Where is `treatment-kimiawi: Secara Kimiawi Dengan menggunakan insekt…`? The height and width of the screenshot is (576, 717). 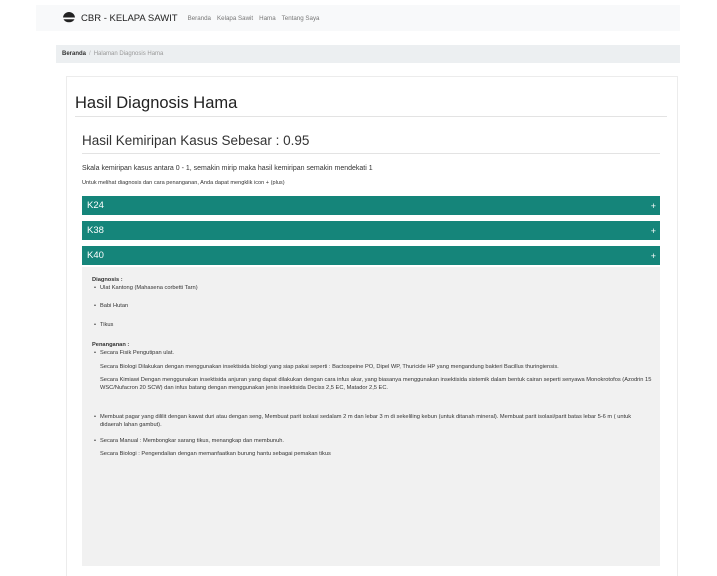
treatment-kimiawi: Secara Kimiawi Dengan menggunakan insekt… is located at coordinates (376, 384).